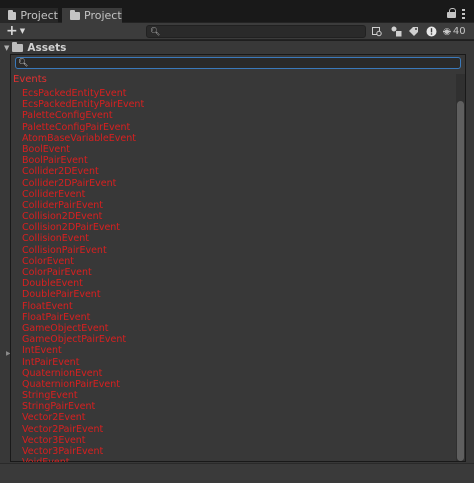 This screenshot has height=483, width=474. Describe the element at coordinates (237, 451) in the screenshot. I see `list-item: Vector3PairEvent` at that location.